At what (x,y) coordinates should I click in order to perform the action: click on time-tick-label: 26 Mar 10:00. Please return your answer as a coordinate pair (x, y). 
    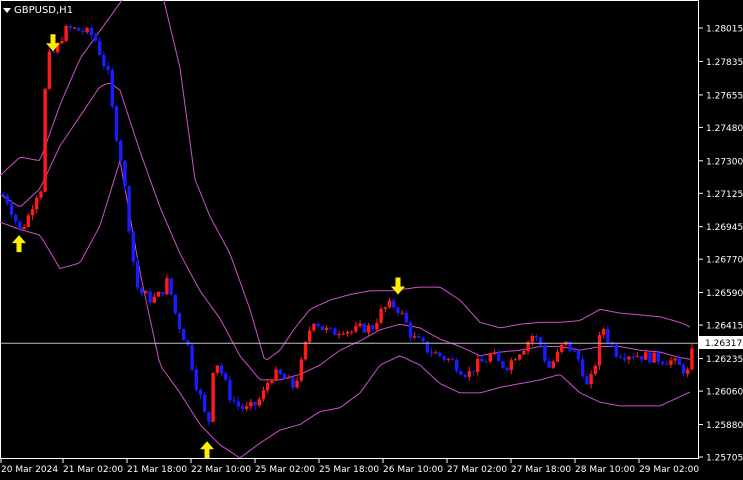
    Looking at the image, I should click on (413, 470).